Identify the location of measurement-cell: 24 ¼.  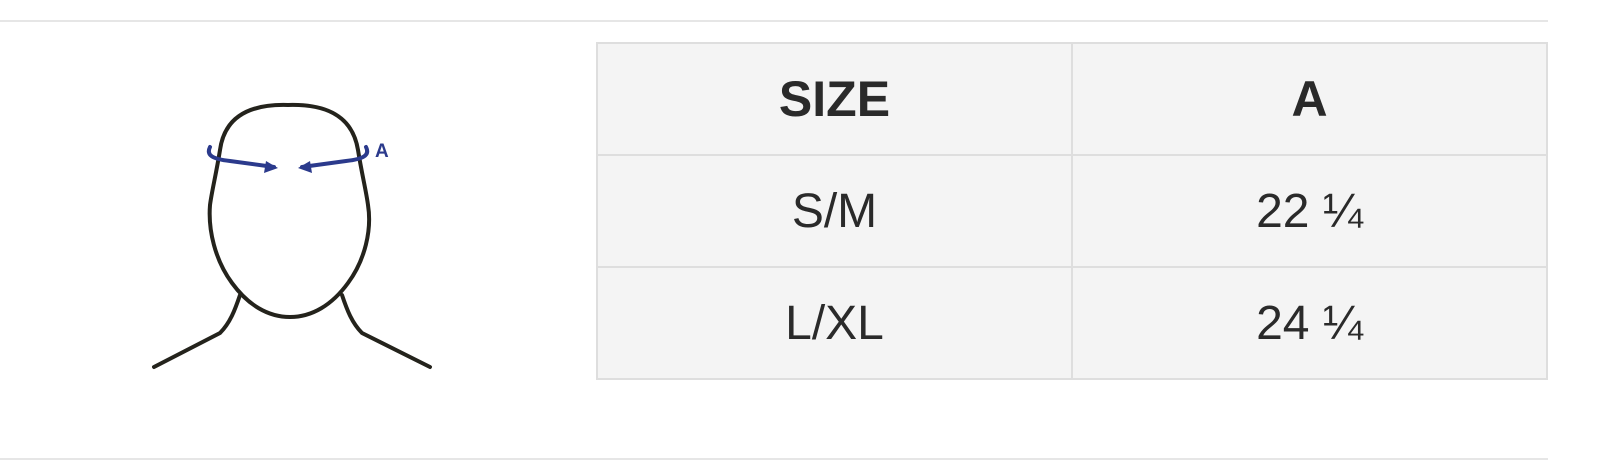
(1309, 323).